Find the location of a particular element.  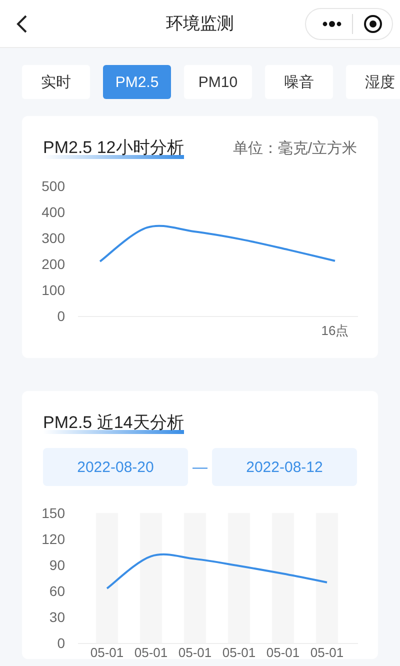

axis-label: 200 is located at coordinates (53, 264).